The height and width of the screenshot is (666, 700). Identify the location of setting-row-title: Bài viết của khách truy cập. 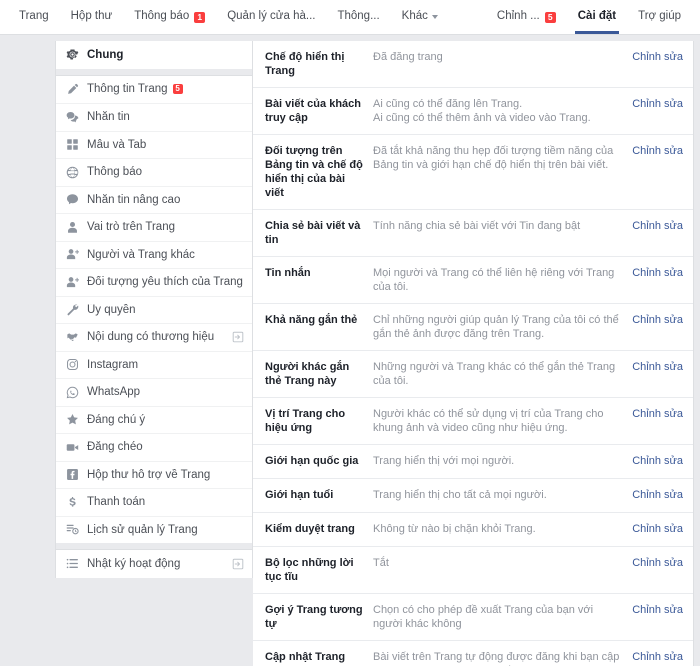
(313, 111).